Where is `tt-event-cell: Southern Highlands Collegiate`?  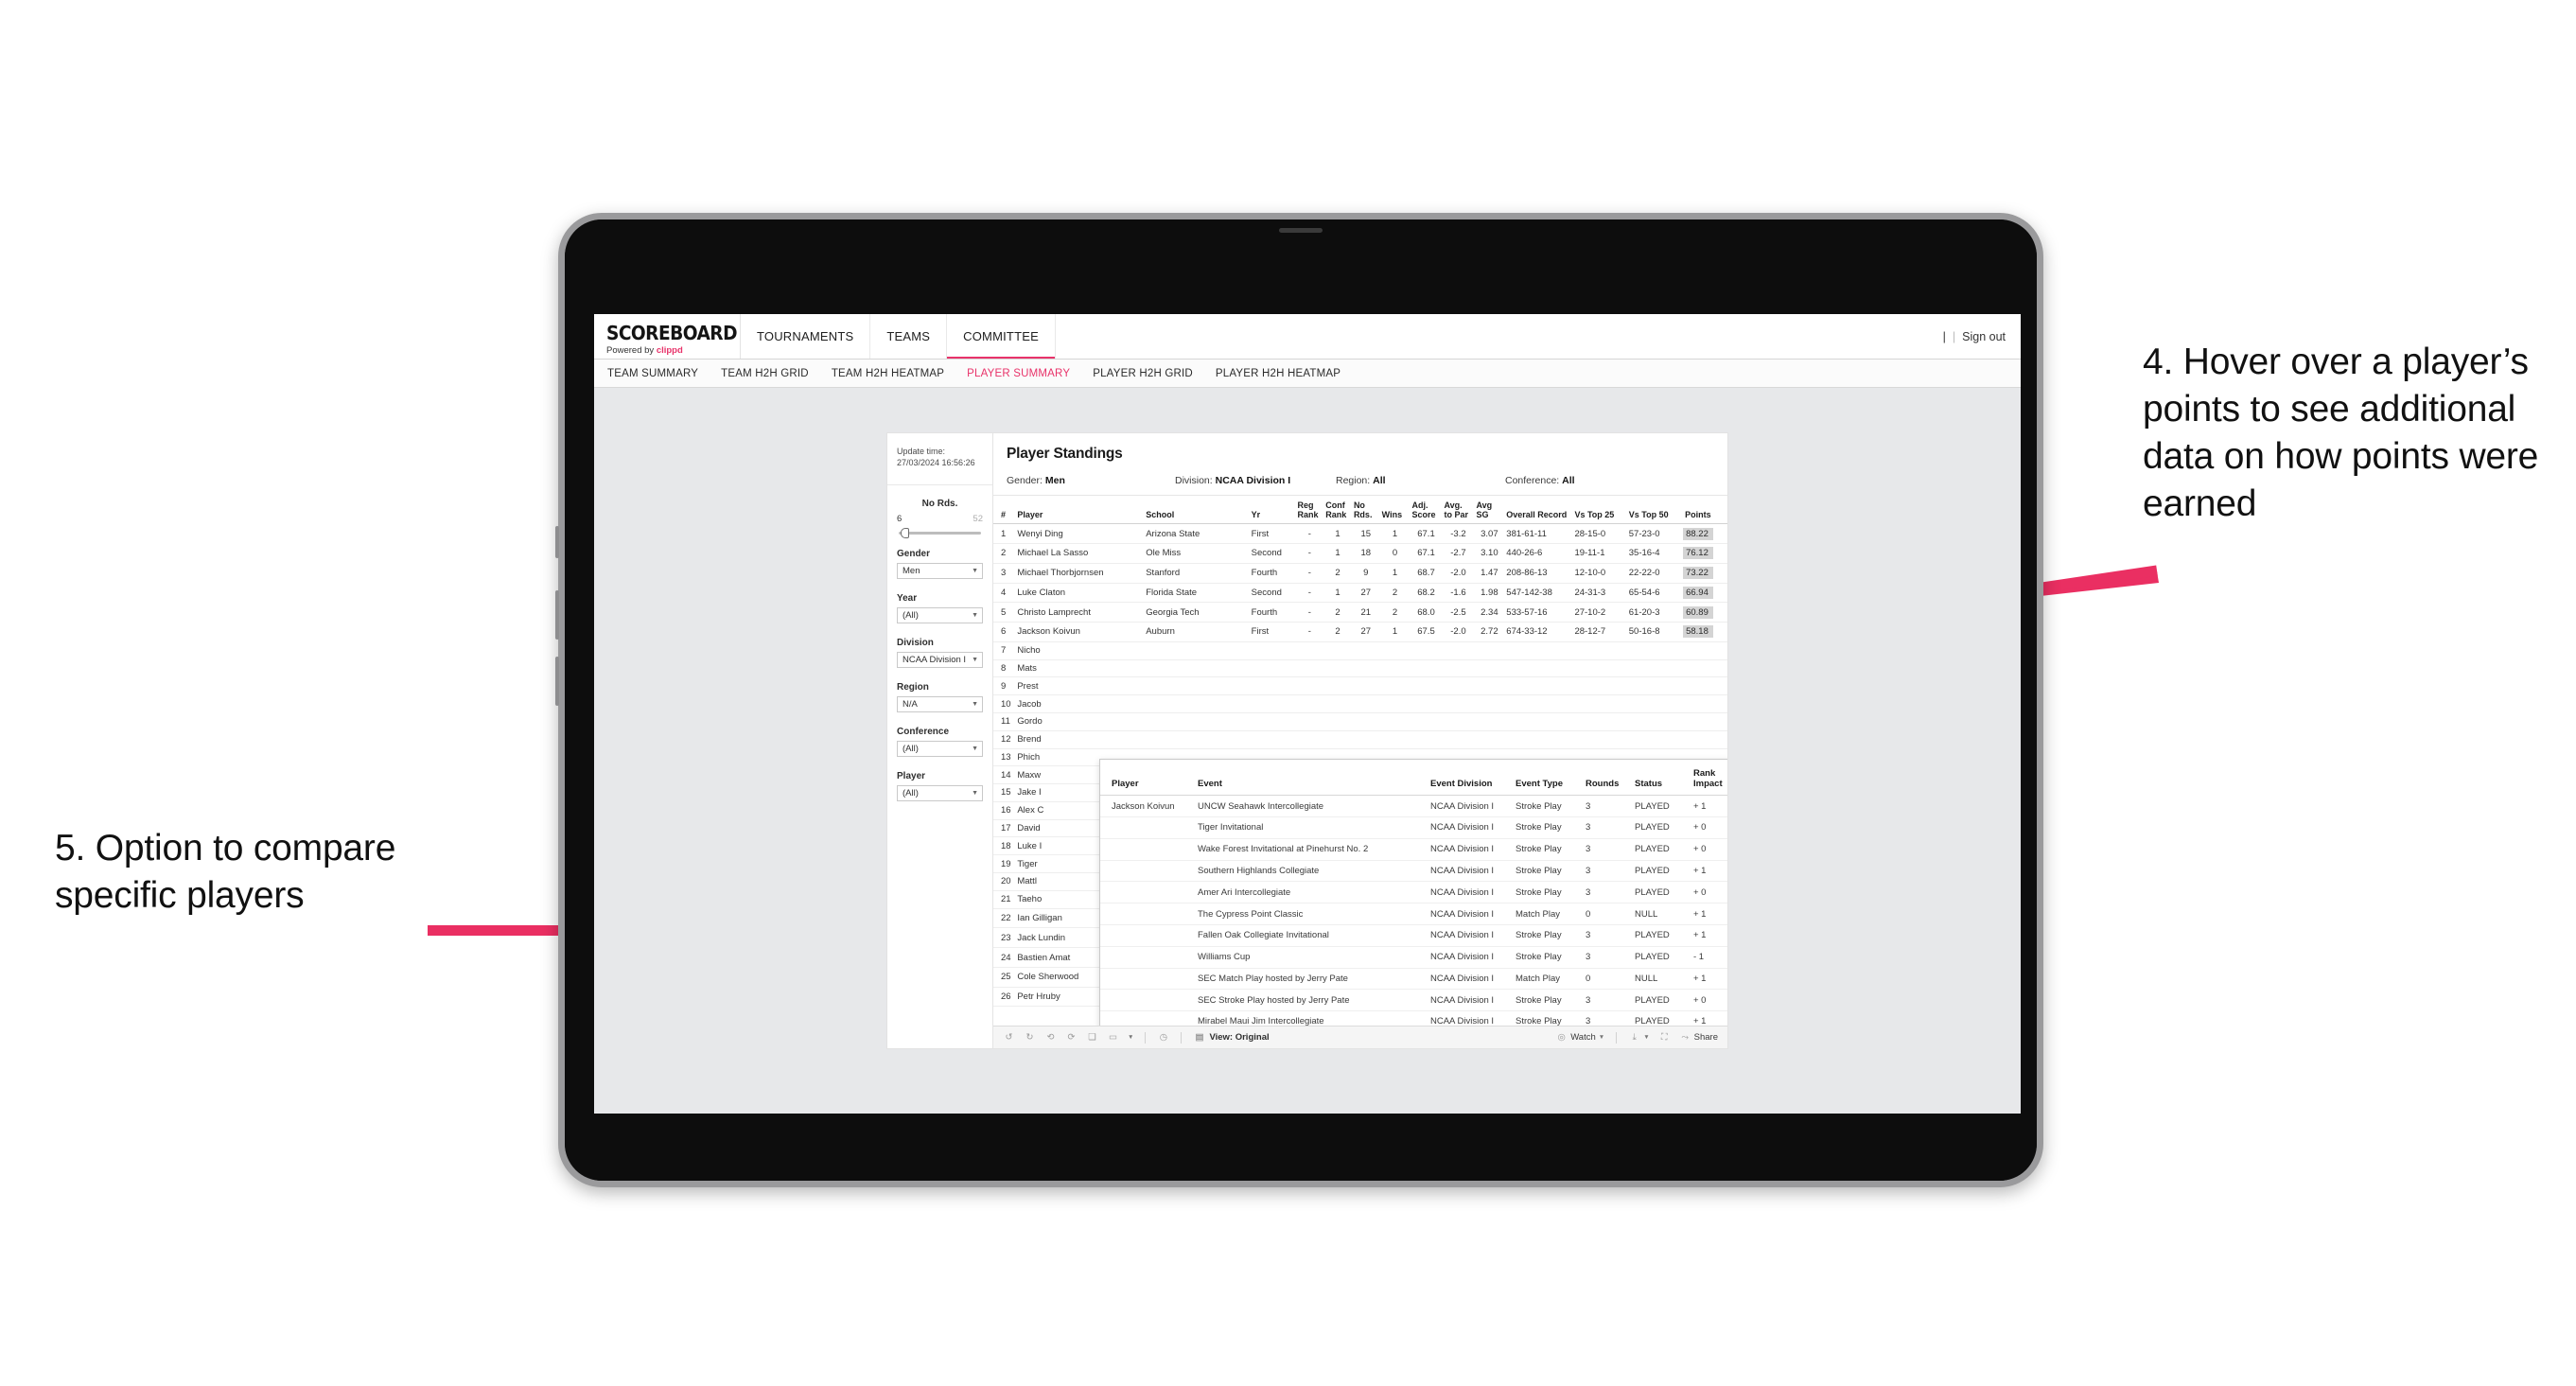
tt-event-cell: Southern Highlands Collegiate is located at coordinates (1312, 871).